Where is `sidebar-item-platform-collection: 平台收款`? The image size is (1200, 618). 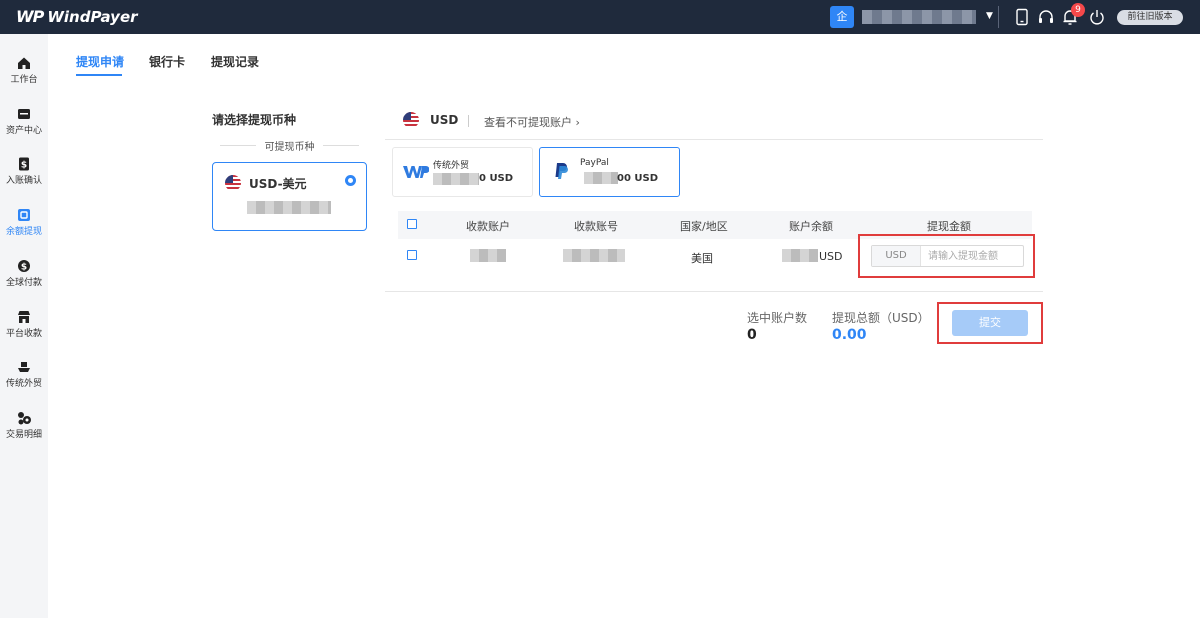 sidebar-item-platform-collection: 平台收款 is located at coordinates (24, 330).